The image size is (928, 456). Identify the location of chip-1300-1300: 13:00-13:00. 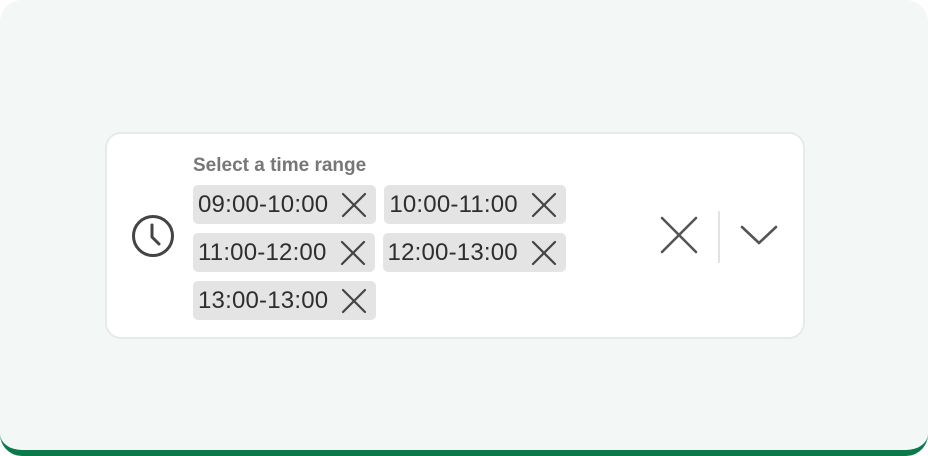
(285, 300).